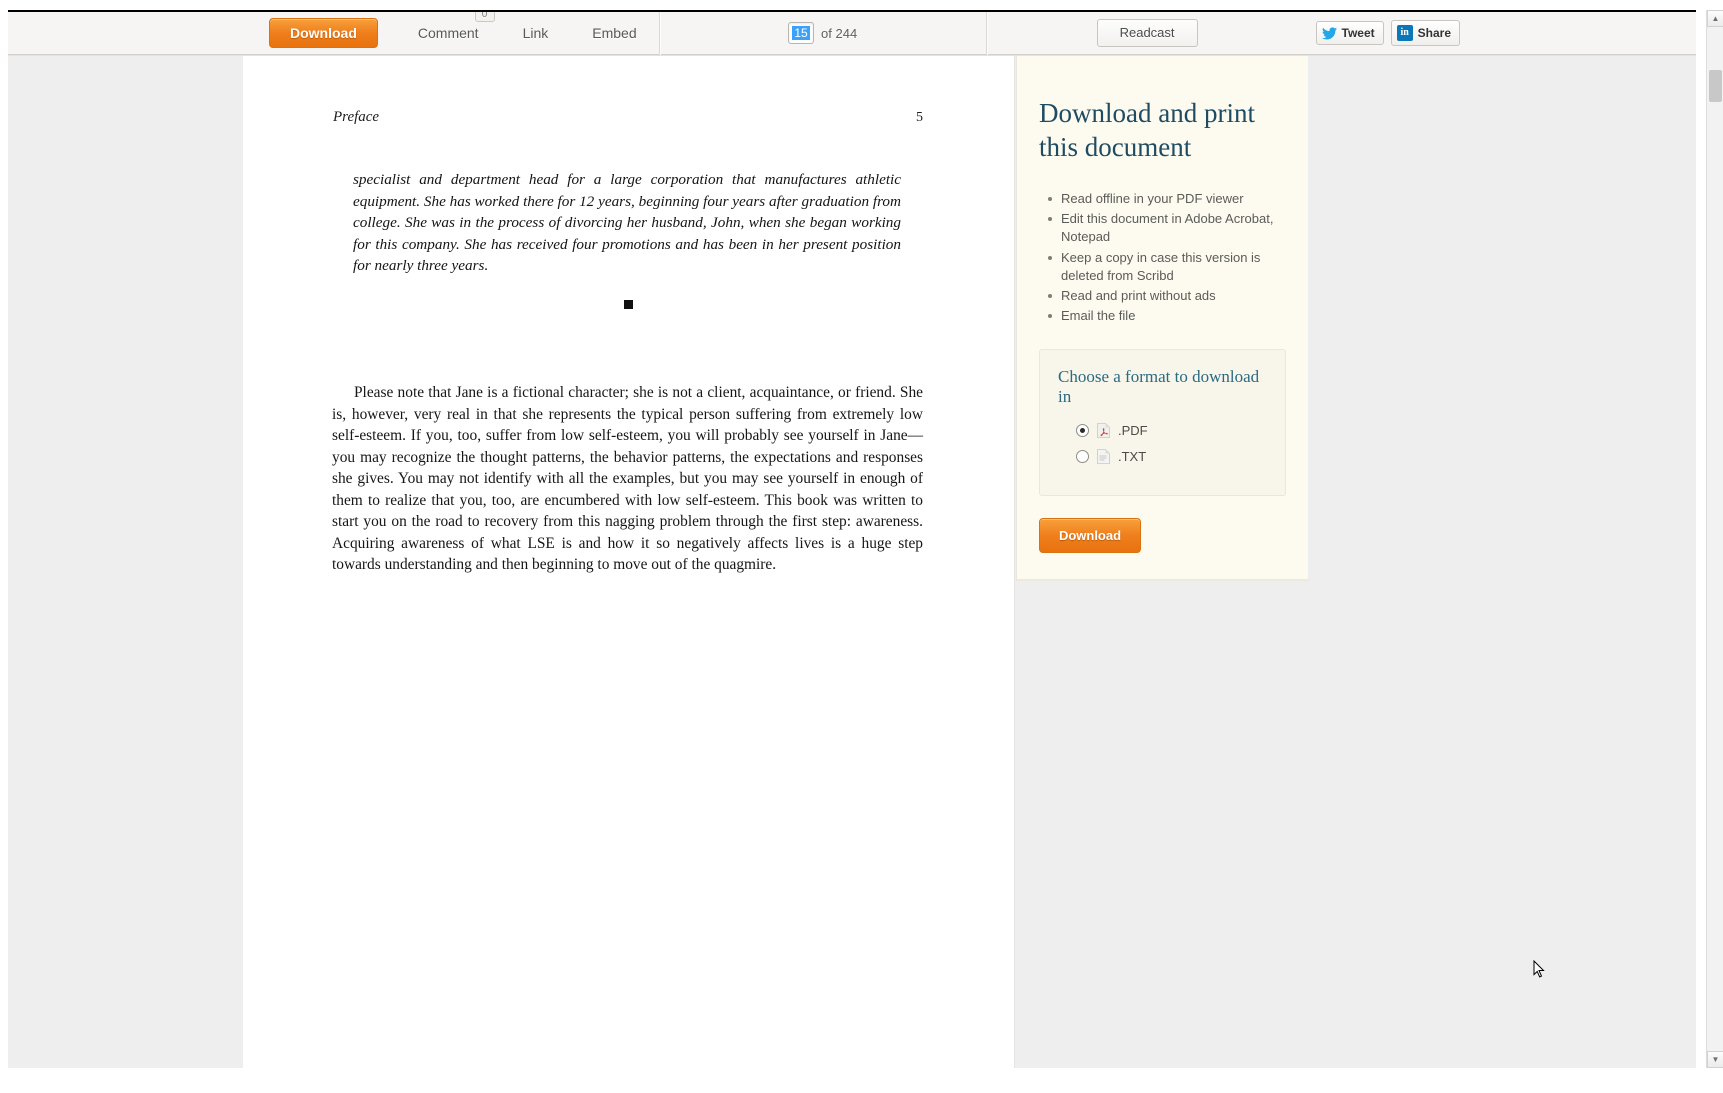  I want to click on toolbar-right-group: Readcast Tweet in Share, so click(1385, 33).